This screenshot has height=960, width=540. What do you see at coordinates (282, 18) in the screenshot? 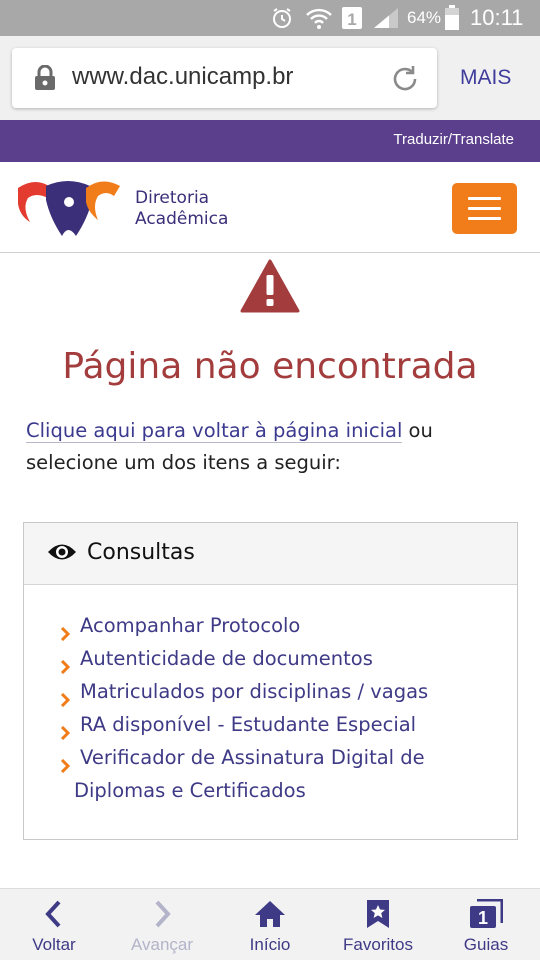
I see `alarm-icon` at bounding box center [282, 18].